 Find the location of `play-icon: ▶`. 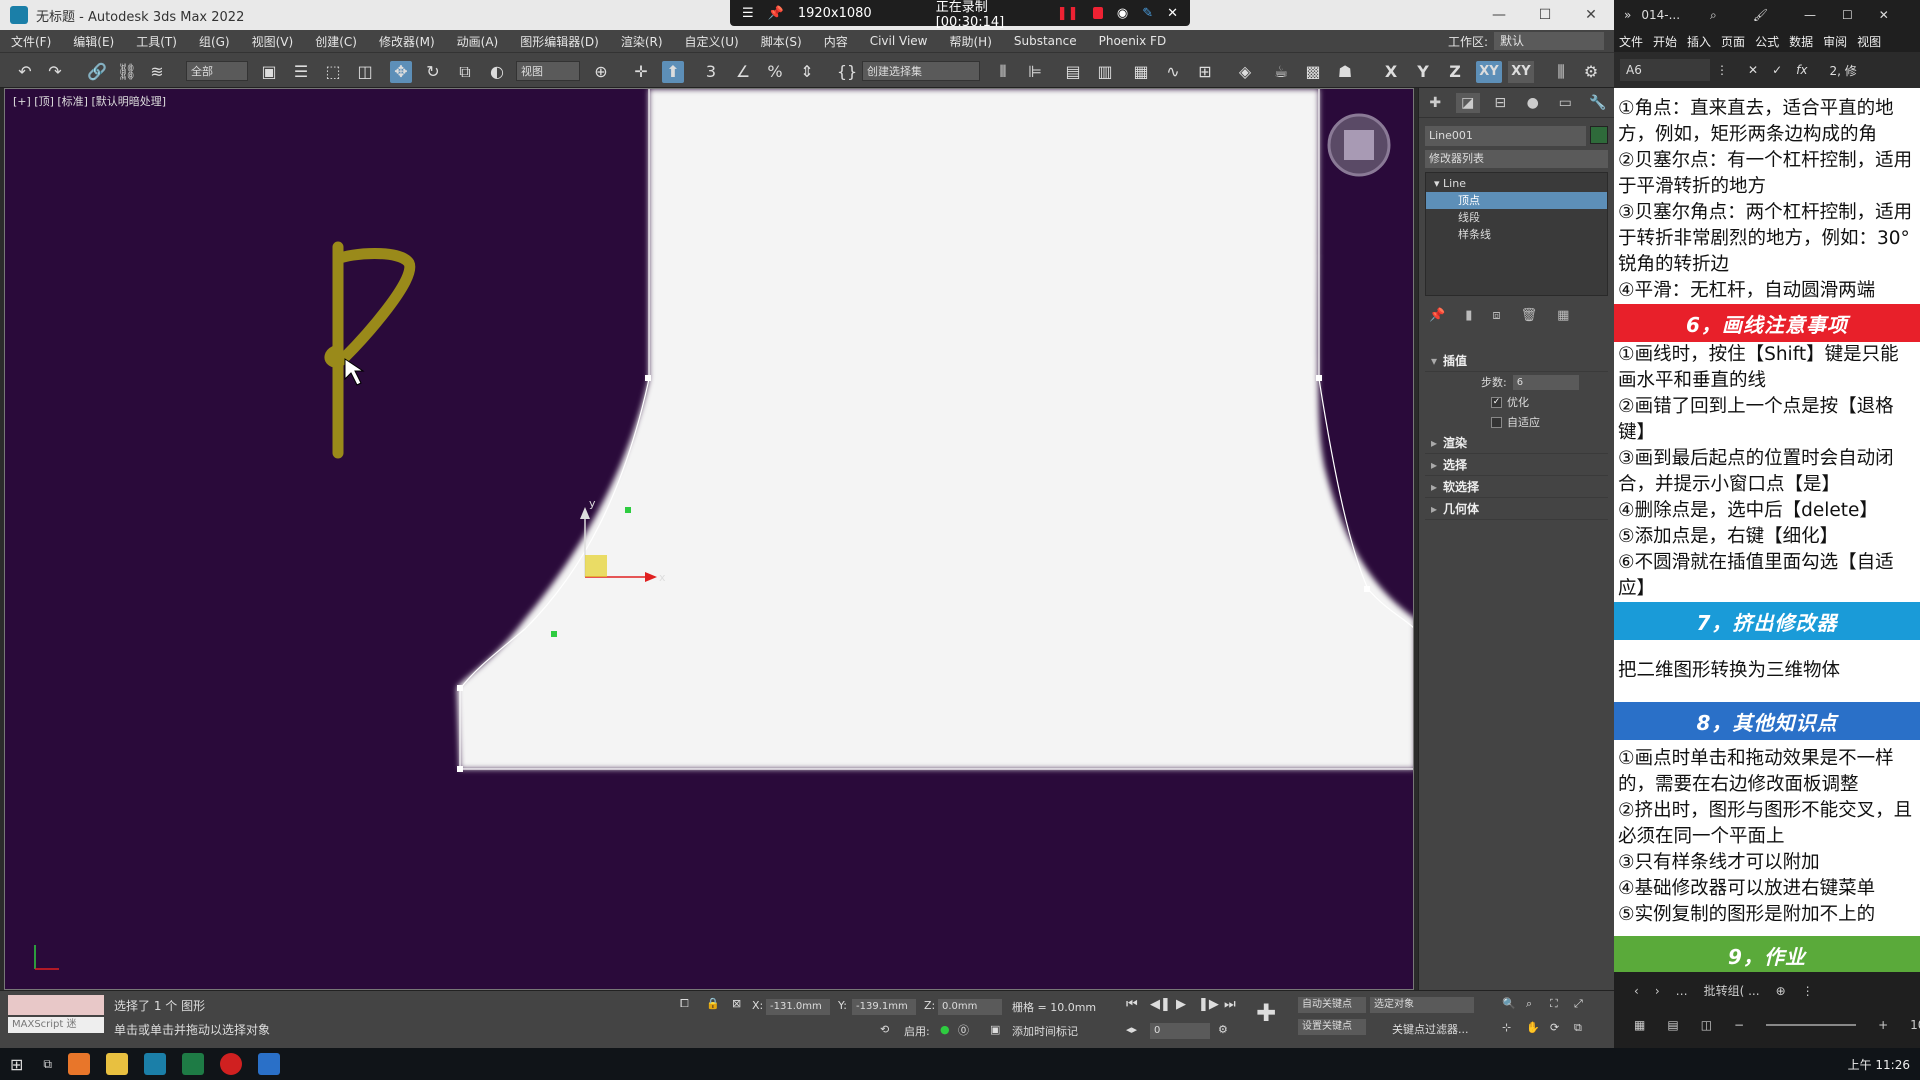

play-icon: ▶ is located at coordinates (1181, 1004).